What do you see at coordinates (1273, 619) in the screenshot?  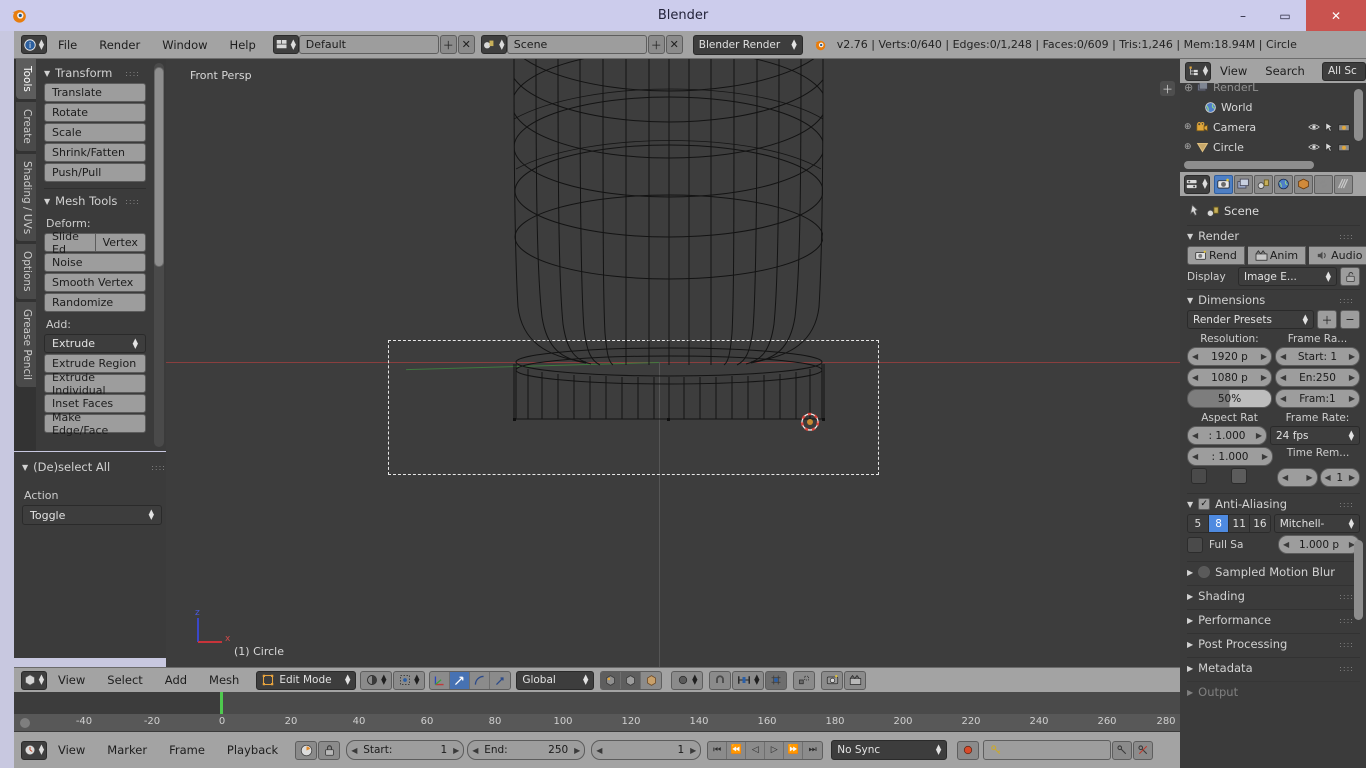 I see `performance-section-header: ▶ Performance ::::` at bounding box center [1273, 619].